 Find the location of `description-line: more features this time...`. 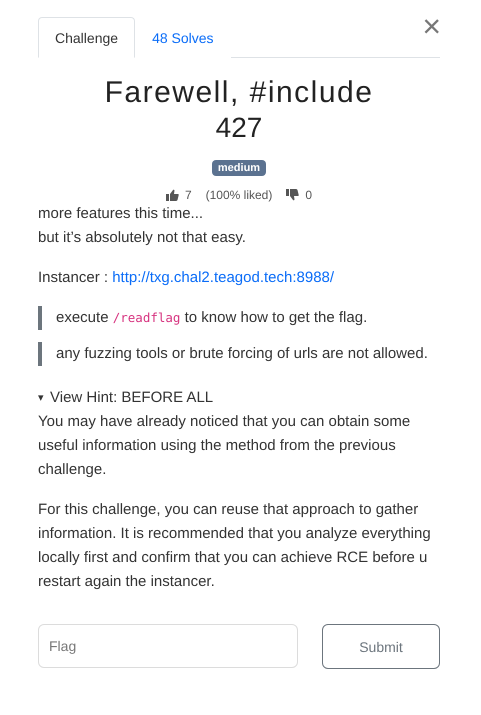

description-line: more features this time... is located at coordinates (121, 214).